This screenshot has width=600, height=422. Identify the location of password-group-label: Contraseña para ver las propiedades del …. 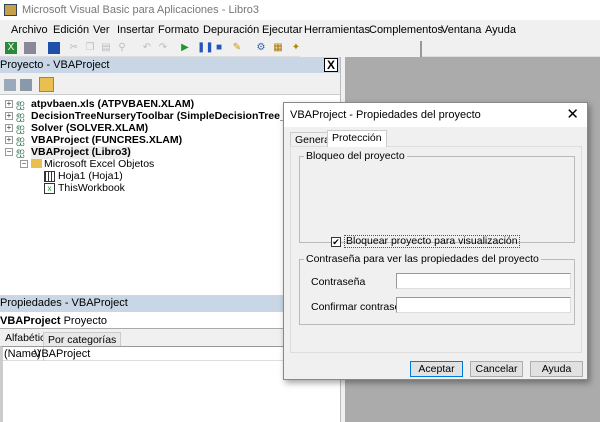
(422, 259).